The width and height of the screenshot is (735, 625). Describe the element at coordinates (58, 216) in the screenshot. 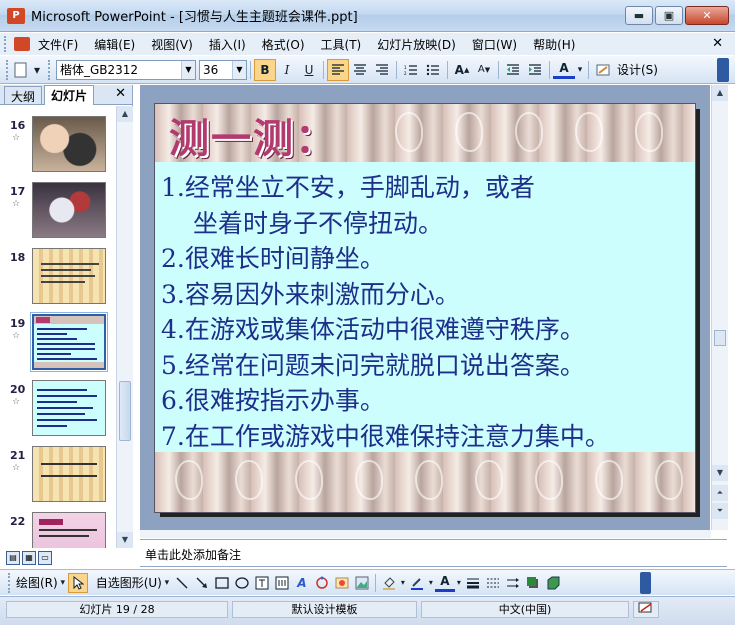

I see `slide-thumbnail: 17 ☆` at that location.